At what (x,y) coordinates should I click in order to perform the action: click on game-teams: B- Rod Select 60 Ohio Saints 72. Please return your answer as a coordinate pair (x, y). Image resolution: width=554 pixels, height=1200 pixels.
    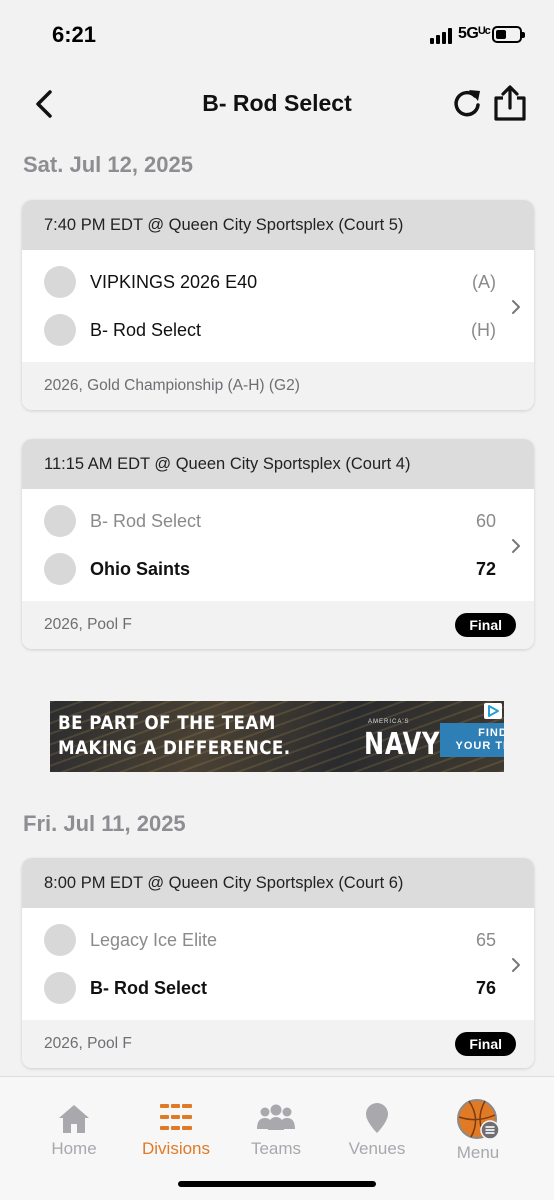
    Looking at the image, I should click on (278, 545).